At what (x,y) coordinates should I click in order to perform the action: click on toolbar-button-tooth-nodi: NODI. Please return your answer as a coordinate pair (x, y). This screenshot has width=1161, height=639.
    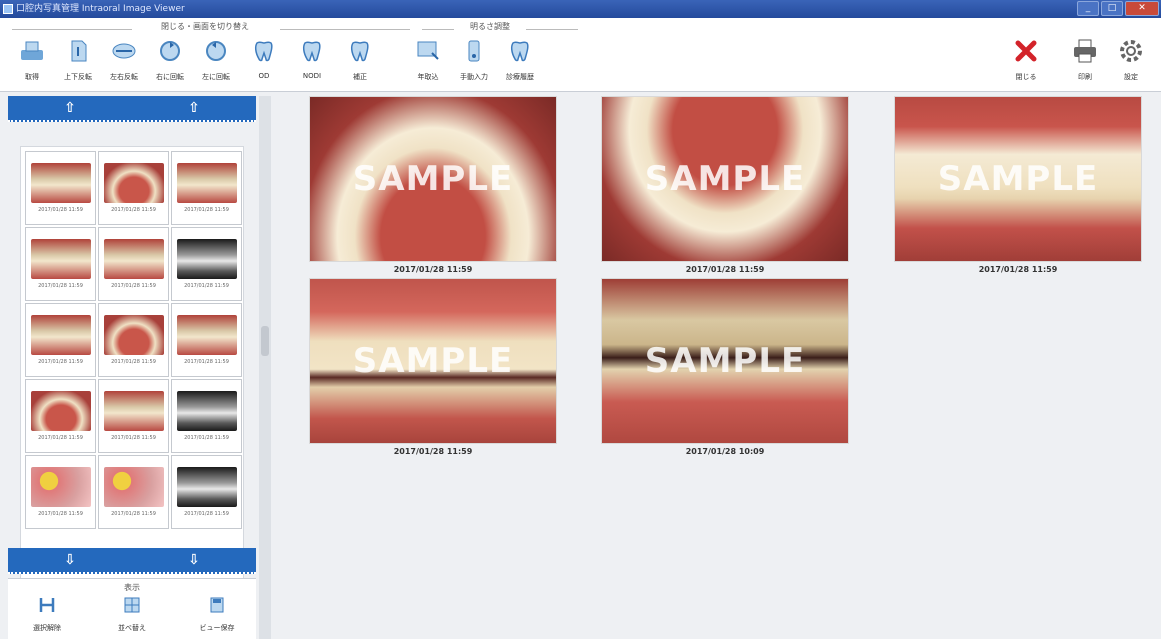
    Looking at the image, I should click on (312, 61).